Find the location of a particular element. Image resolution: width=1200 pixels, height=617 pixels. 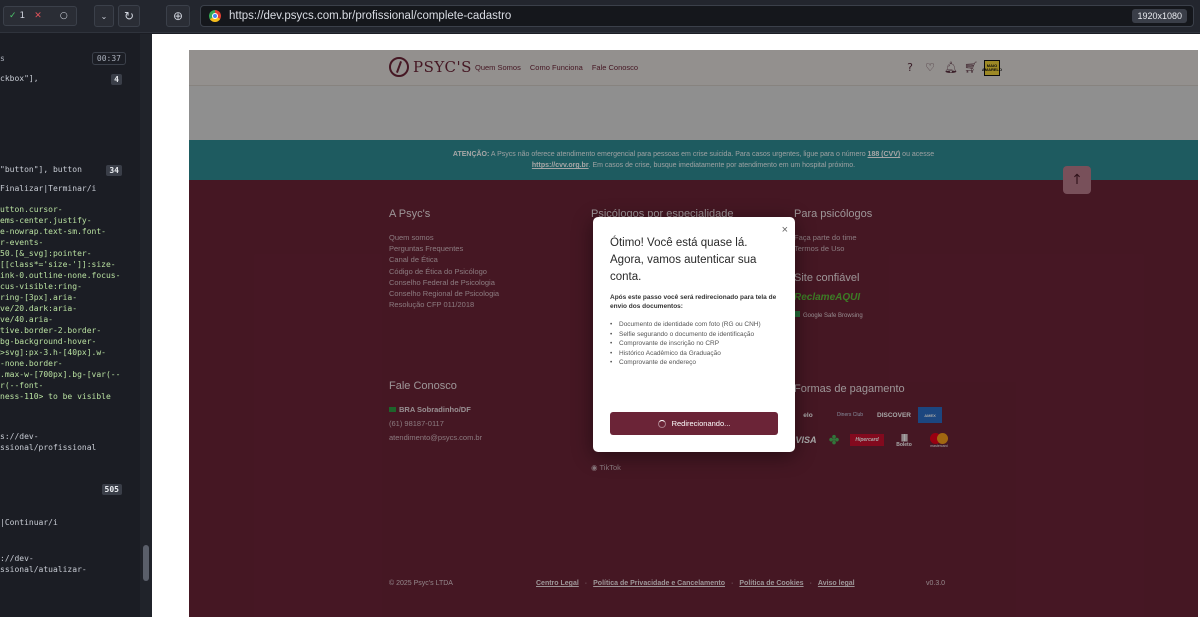

close-icon: ✕ is located at coordinates (38, 16).